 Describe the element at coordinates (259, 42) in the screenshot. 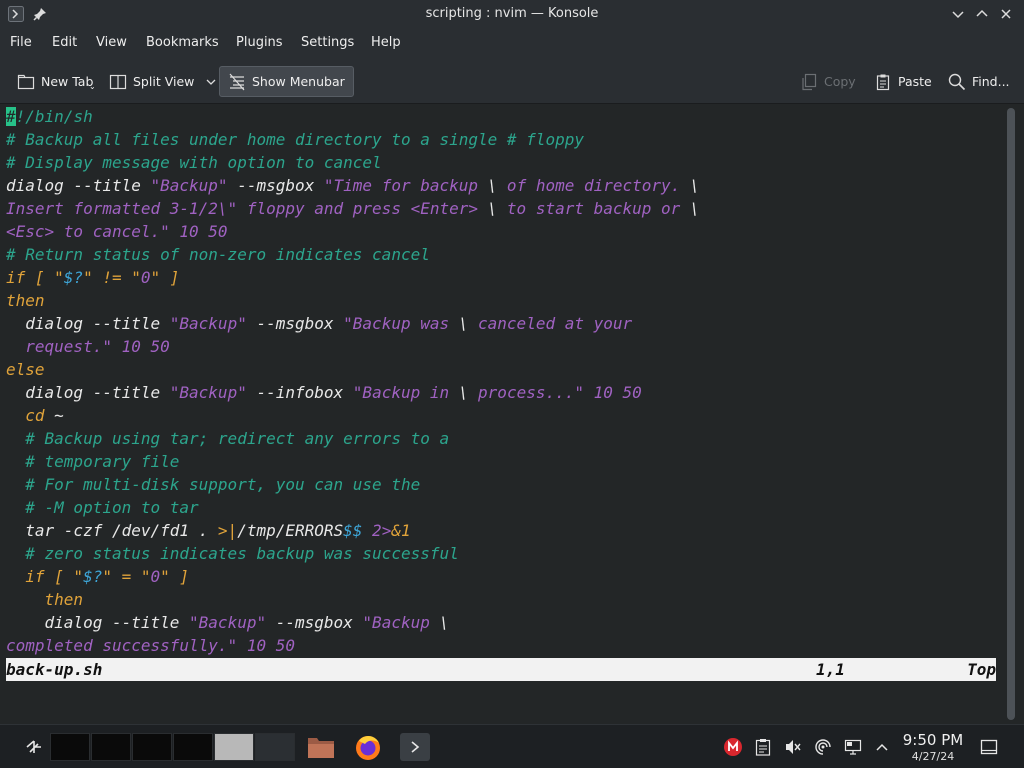

I see `menu-plugins: Plugins` at that location.